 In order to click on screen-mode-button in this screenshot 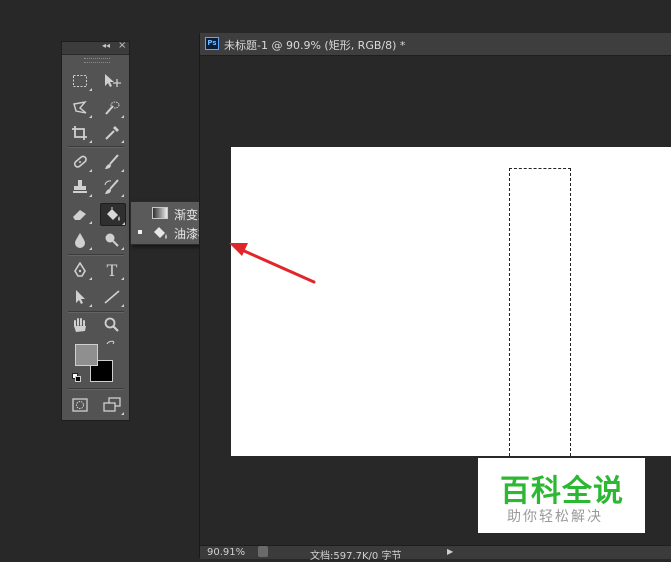, I will do `click(112, 405)`.